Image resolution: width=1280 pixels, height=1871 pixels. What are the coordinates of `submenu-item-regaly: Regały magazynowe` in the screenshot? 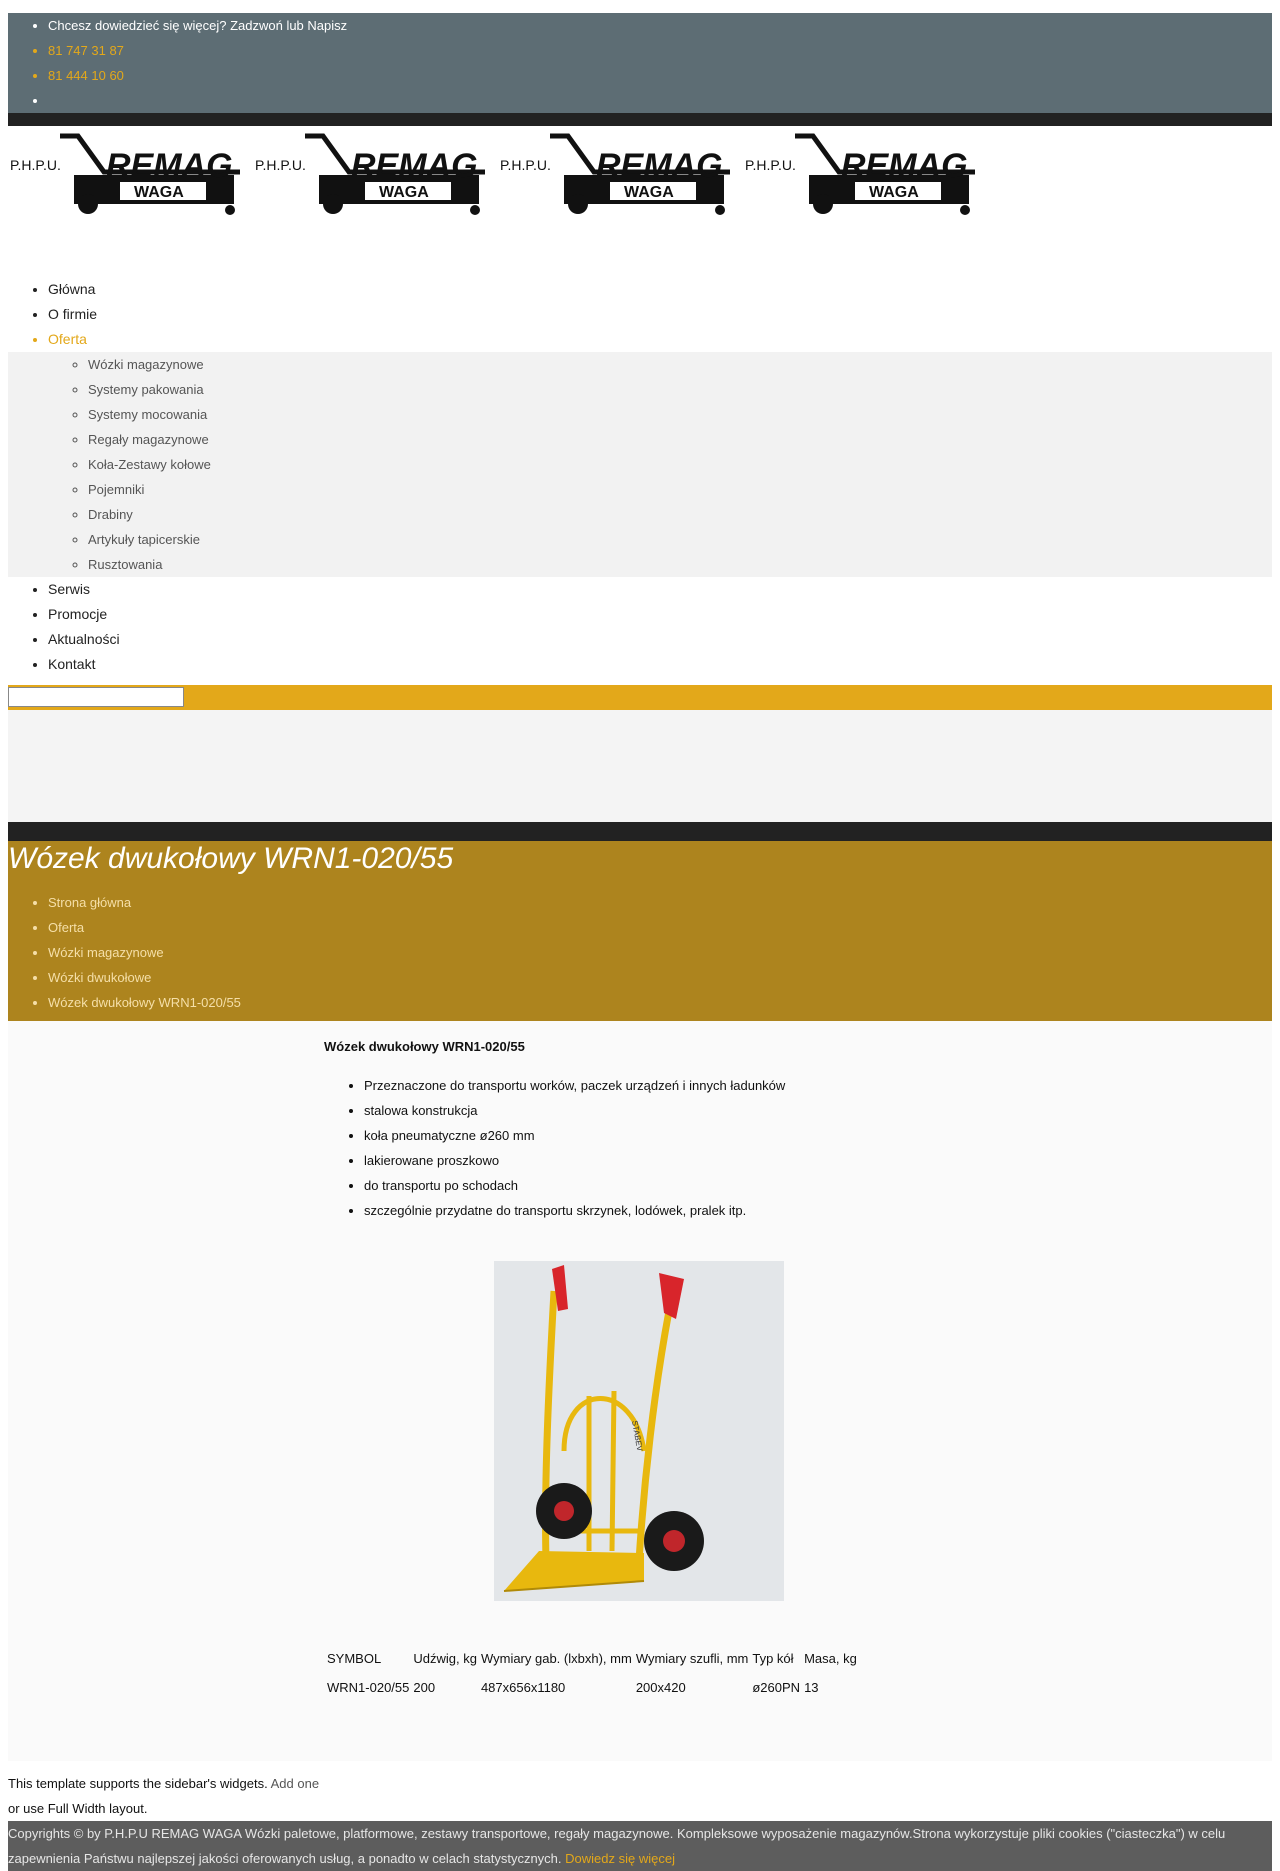 It's located at (680, 439).